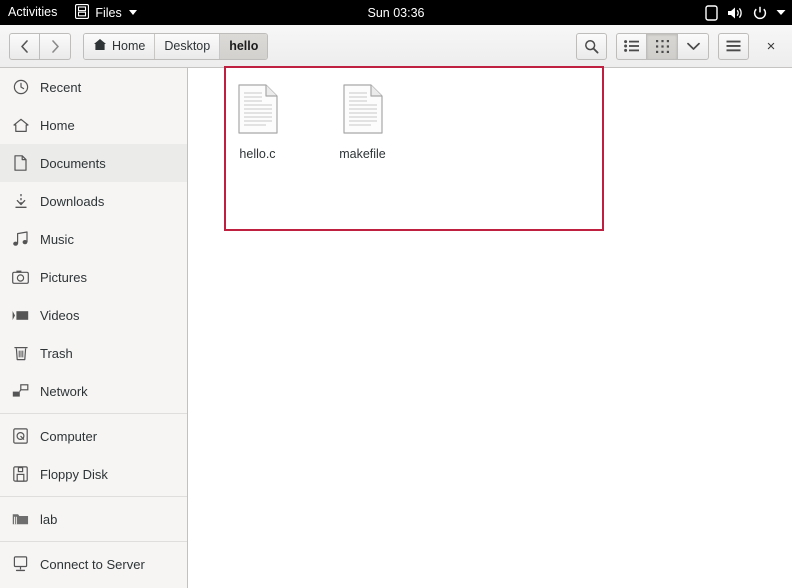 This screenshot has height=588, width=792. What do you see at coordinates (93, 125) in the screenshot?
I see `sidebar-item-home: Home` at bounding box center [93, 125].